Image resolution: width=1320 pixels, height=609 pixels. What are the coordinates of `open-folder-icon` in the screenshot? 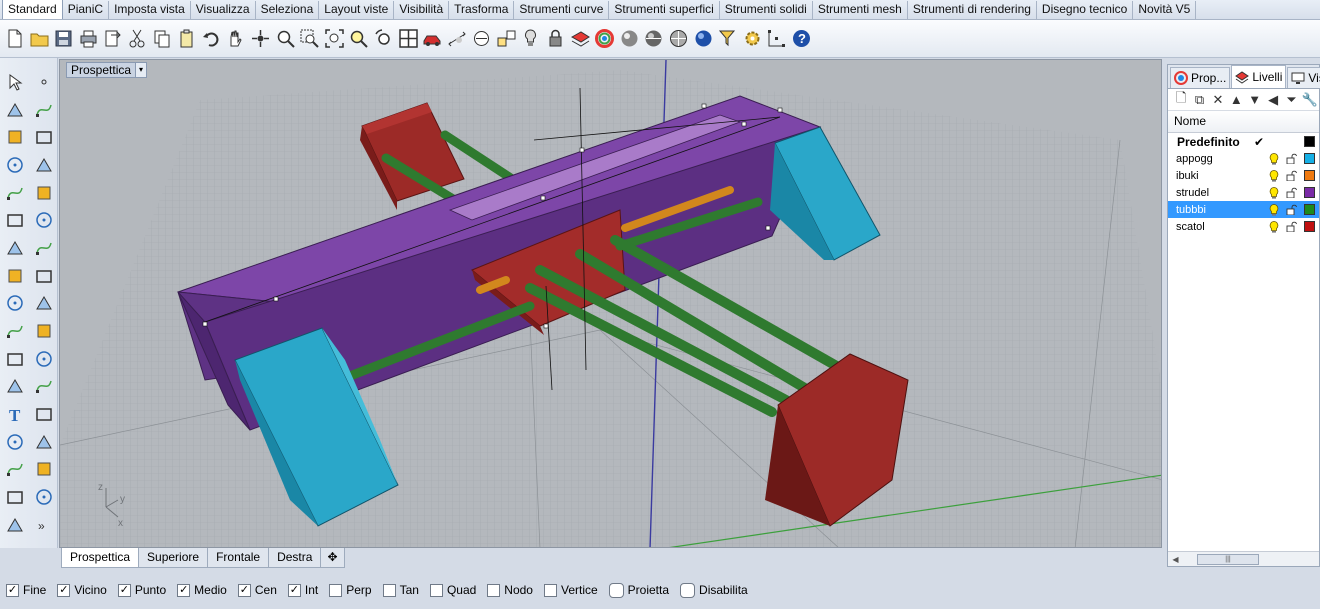 It's located at (39, 39).